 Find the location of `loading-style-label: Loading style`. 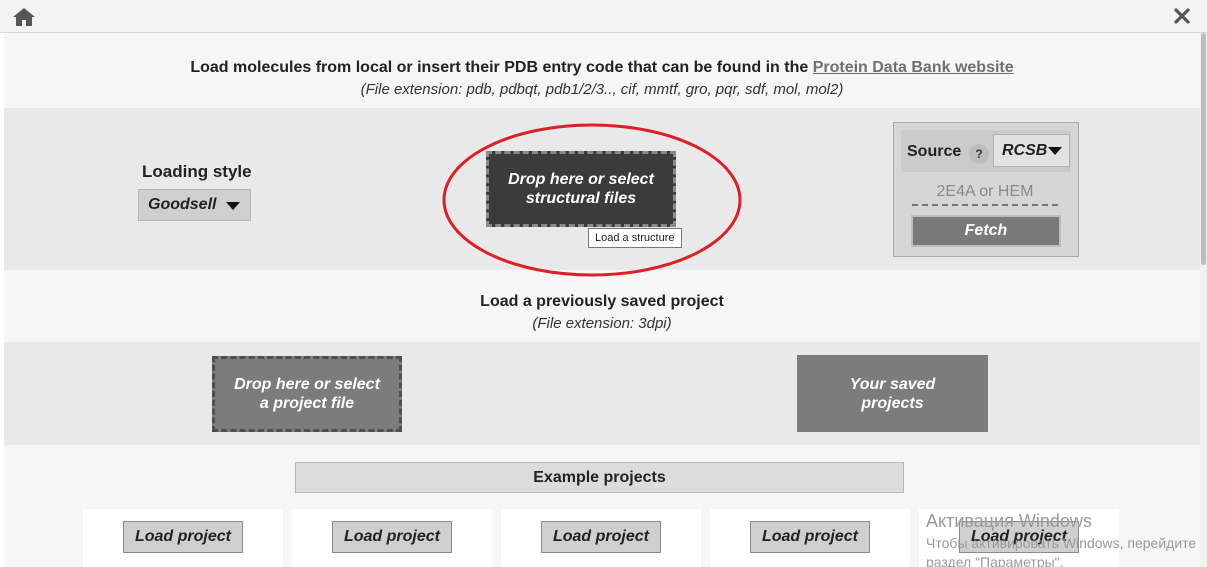

loading-style-label: Loading style is located at coordinates (197, 171).